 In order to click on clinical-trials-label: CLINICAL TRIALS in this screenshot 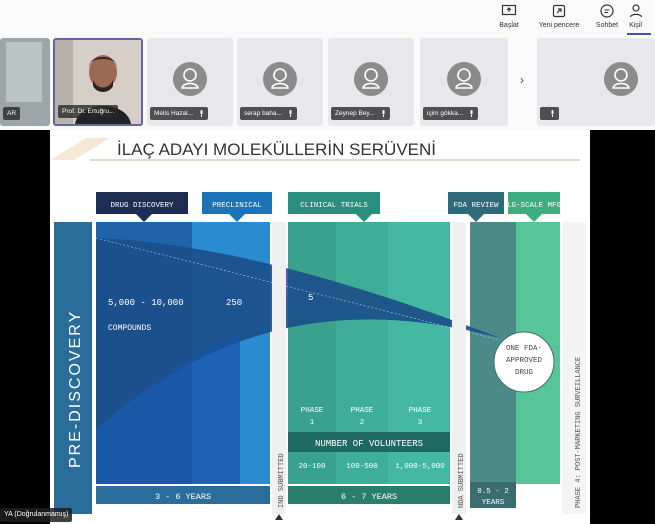, I will do `click(334, 206)`.